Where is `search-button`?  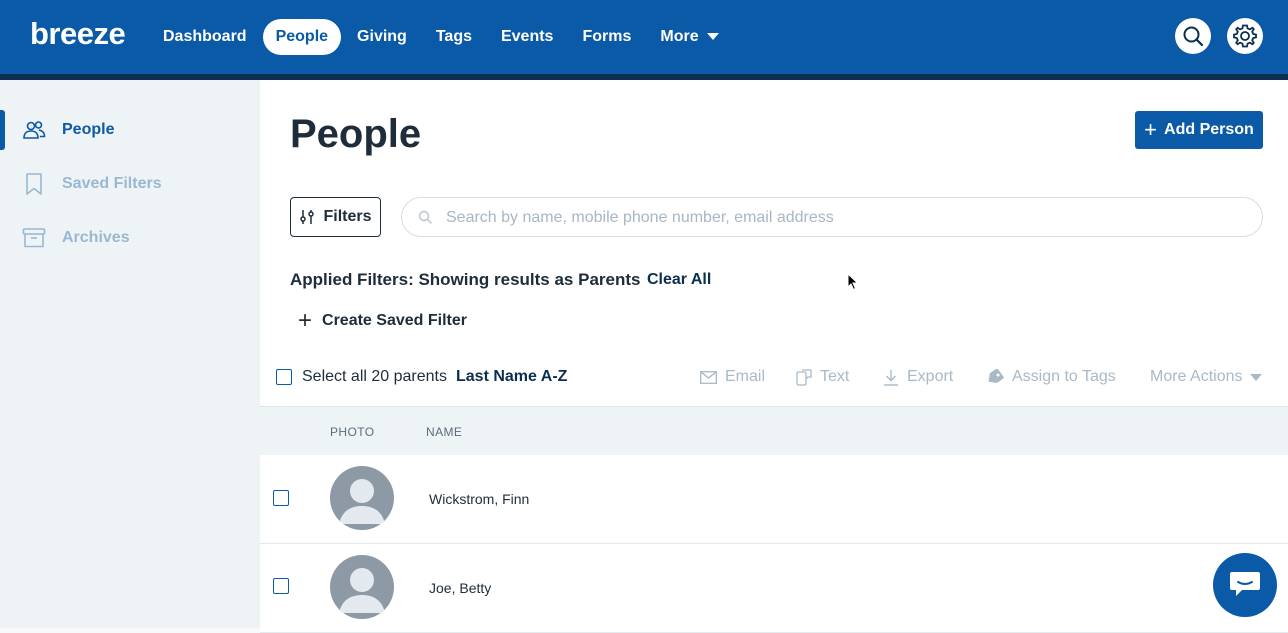 search-button is located at coordinates (1193, 36).